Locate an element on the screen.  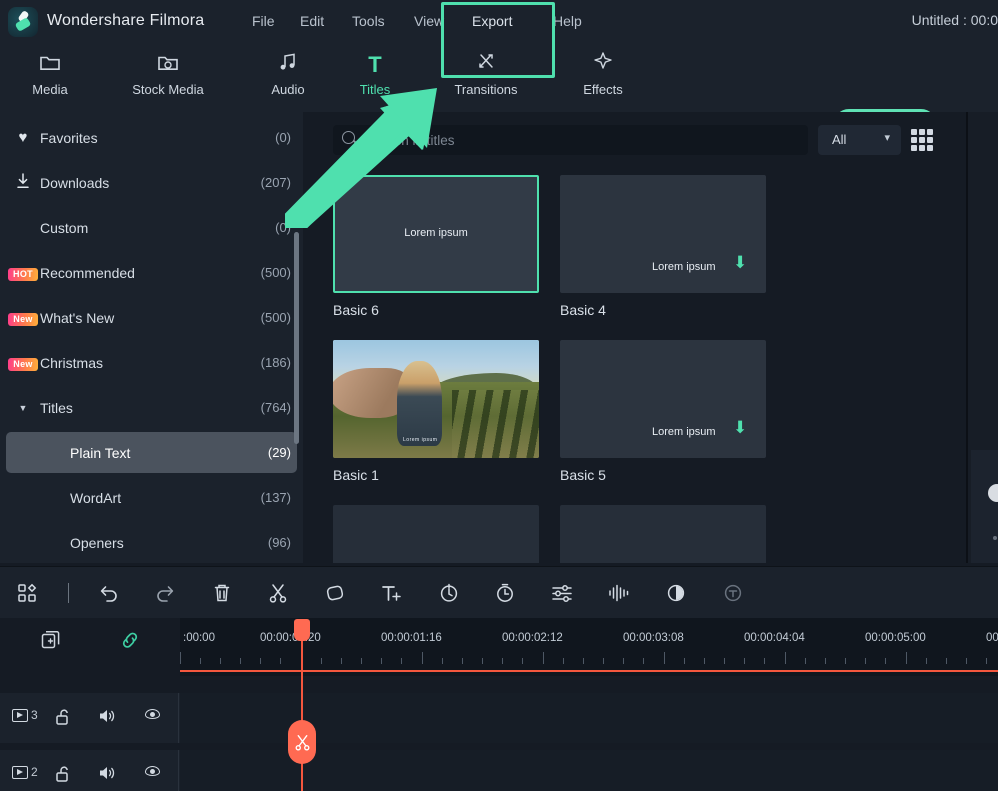
filter-value: All is located at coordinates (839, 139).